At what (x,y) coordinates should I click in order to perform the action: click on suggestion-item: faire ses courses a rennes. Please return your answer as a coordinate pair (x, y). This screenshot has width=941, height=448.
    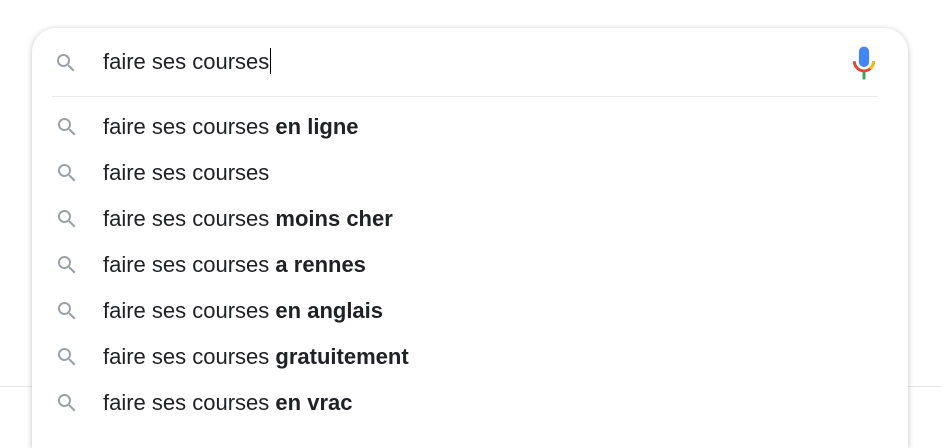
    Looking at the image, I should click on (470, 265).